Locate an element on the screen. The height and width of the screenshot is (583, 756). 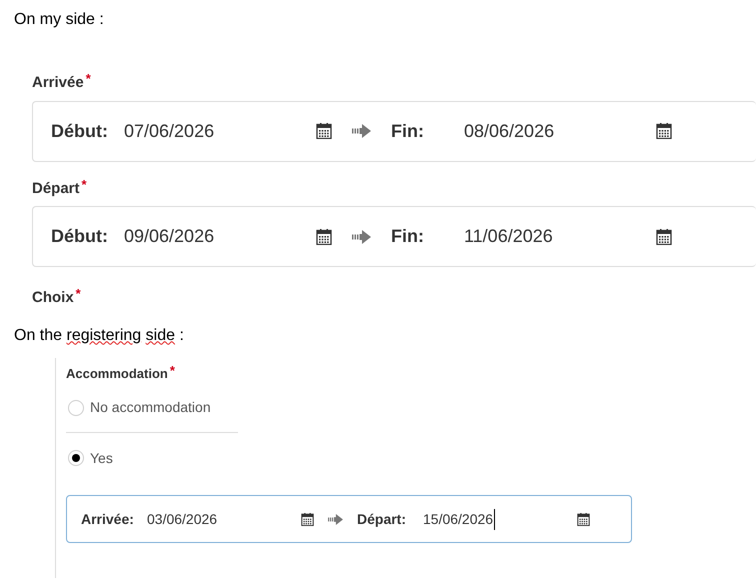
date-range-field: Début: 07/06/2026 Fin: 08/06/2026 is located at coordinates (394, 131).